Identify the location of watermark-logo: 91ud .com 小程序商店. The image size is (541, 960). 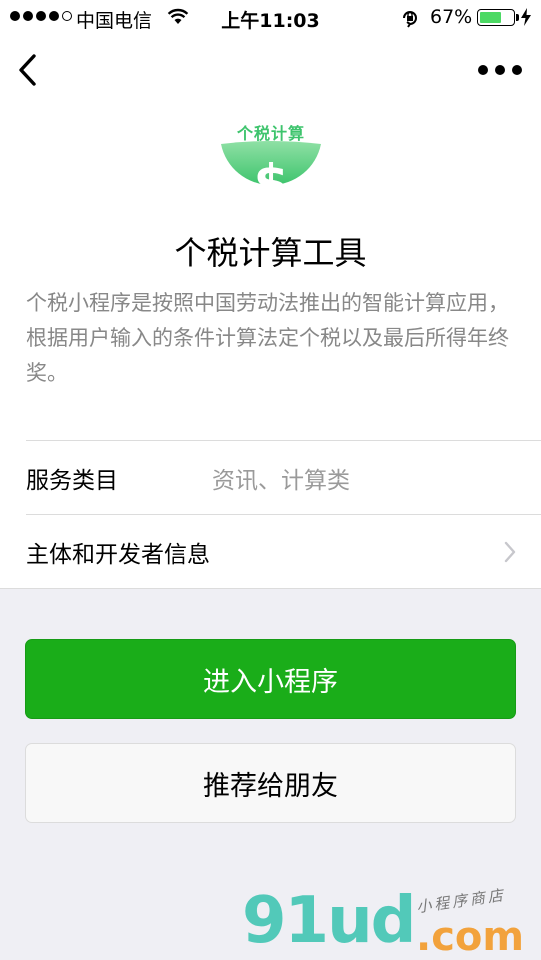
(389, 922).